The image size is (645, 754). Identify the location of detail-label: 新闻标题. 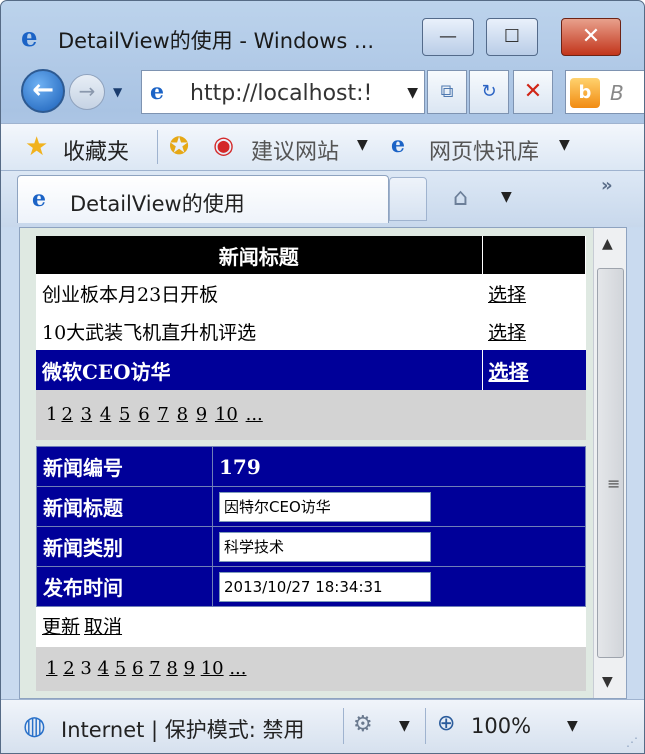
(124, 506).